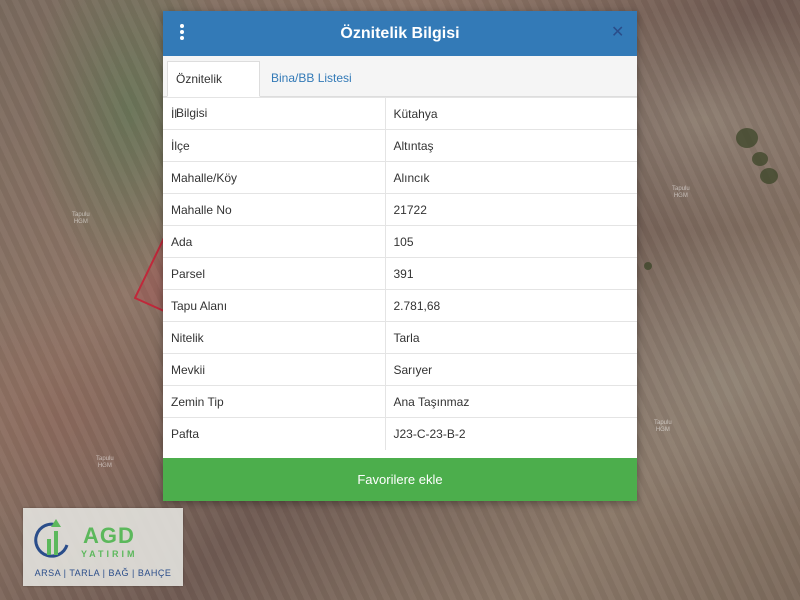 The width and height of the screenshot is (800, 600). I want to click on company-logo: AGD YATIRIM ARSA | TARLA | BAĞ | BAHÇE, so click(103, 547).